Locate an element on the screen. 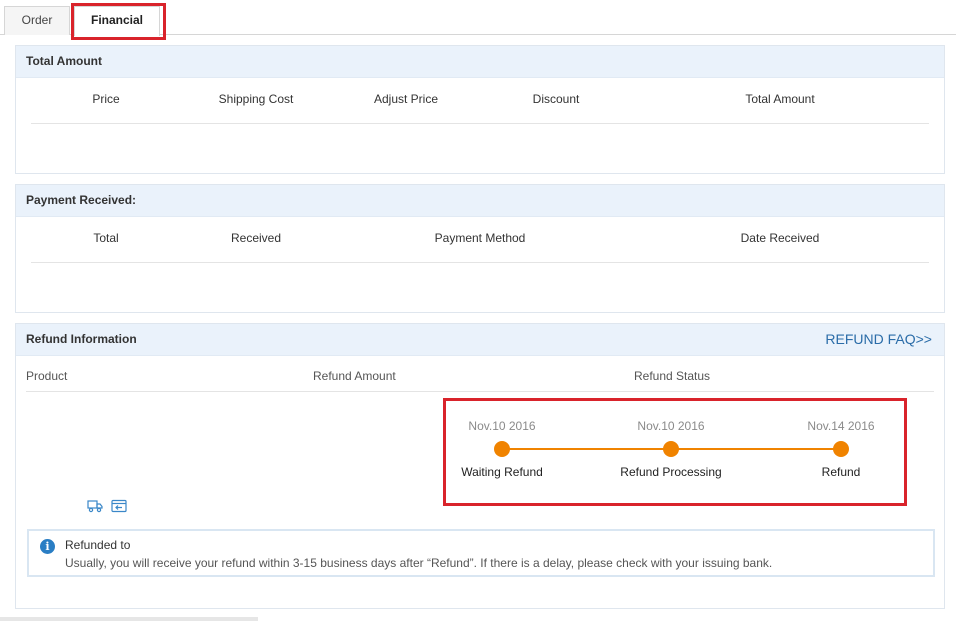 This screenshot has width=956, height=621. column-header-date-received: Date Received is located at coordinates (780, 238).